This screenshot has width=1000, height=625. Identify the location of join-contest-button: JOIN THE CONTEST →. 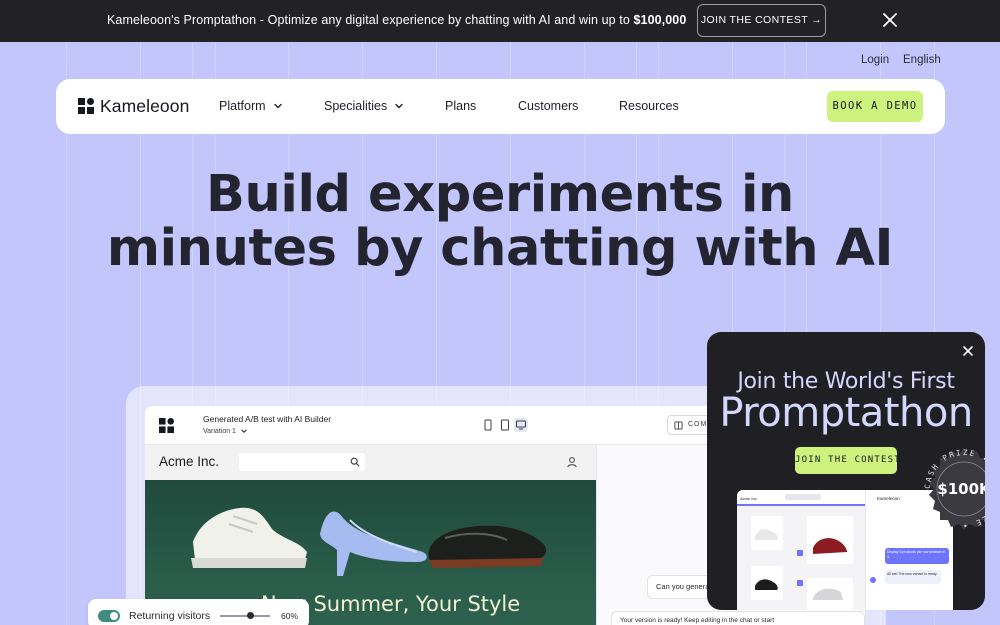
(761, 20).